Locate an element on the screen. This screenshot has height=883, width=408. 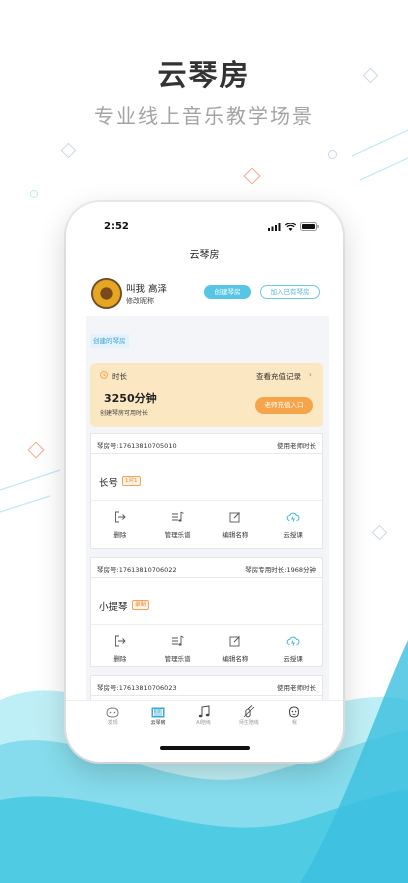
violin-icon is located at coordinates (249, 711).